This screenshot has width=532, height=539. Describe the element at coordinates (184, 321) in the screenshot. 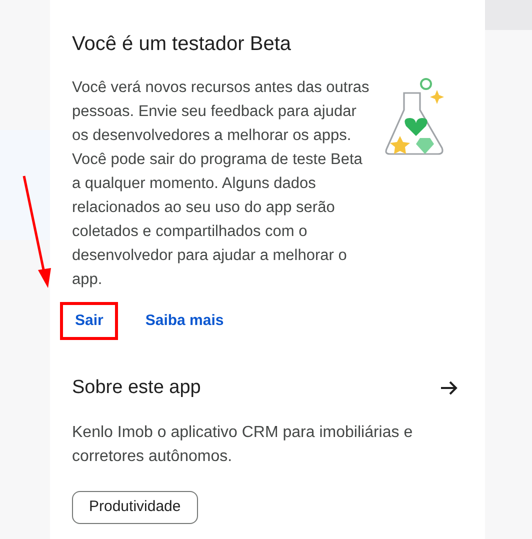

I see `text-link-button: Saiba mais` at that location.